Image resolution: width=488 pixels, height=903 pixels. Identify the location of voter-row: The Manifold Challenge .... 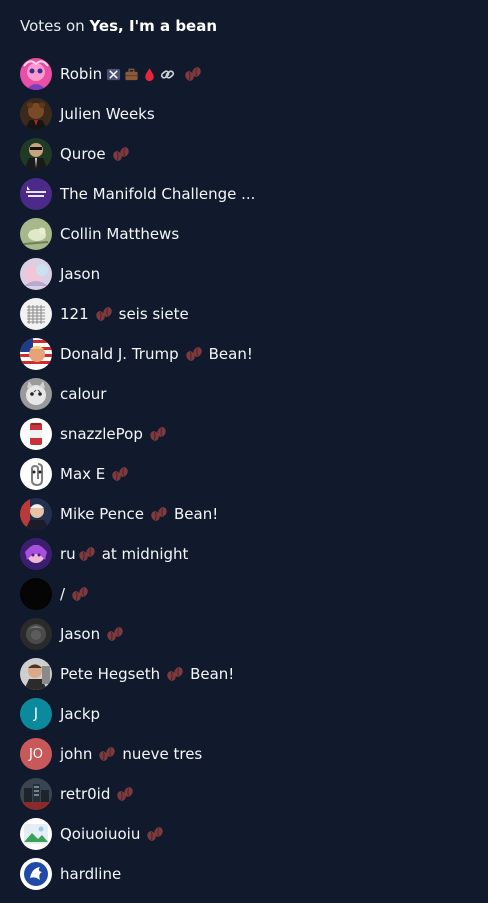
(240, 194).